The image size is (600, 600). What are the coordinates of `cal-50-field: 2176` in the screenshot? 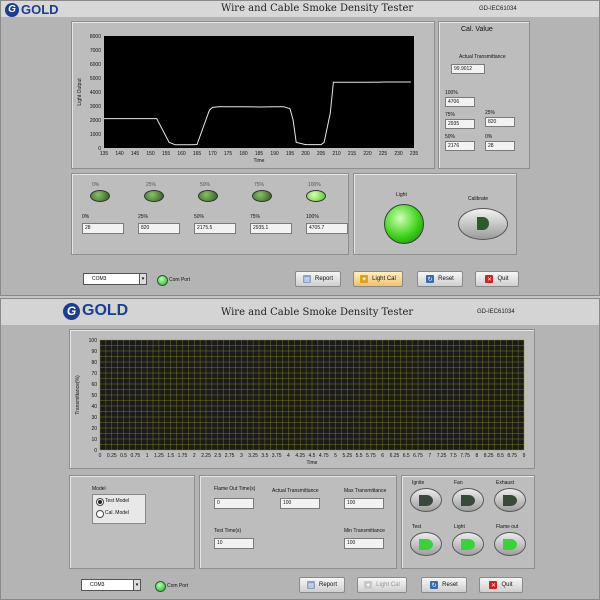 It's located at (460, 146).